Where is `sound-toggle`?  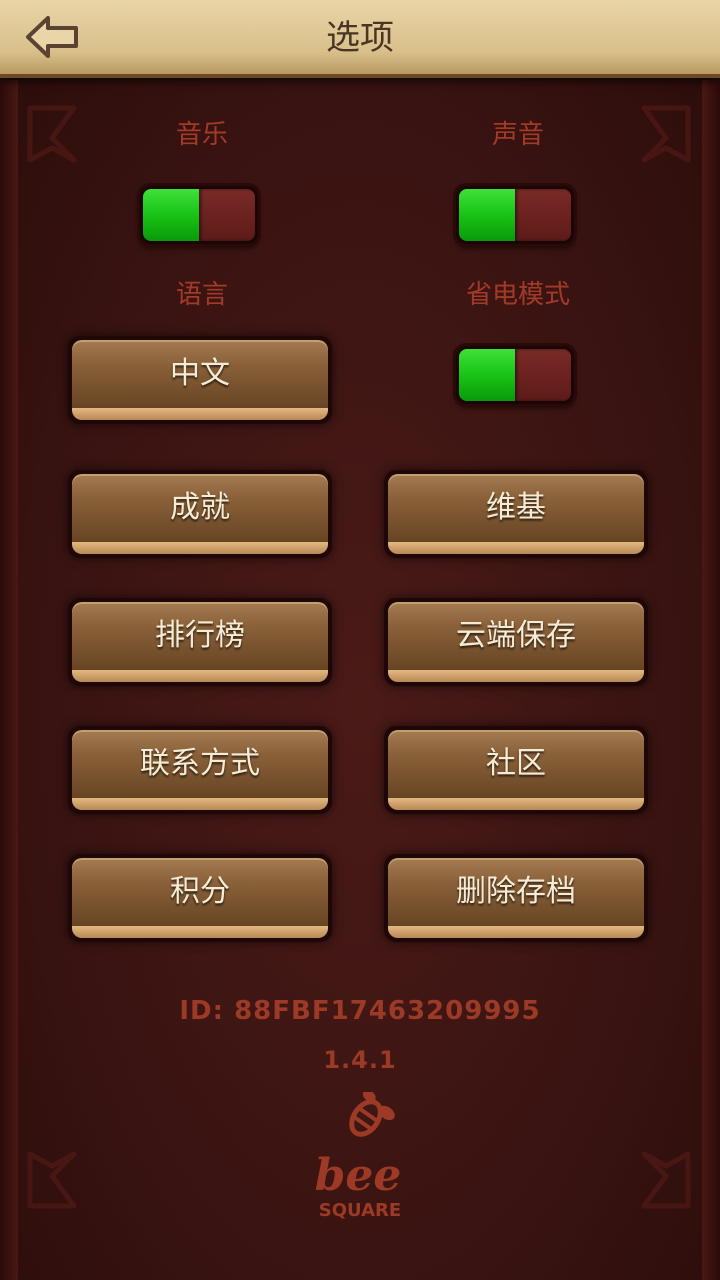 sound-toggle is located at coordinates (515, 215).